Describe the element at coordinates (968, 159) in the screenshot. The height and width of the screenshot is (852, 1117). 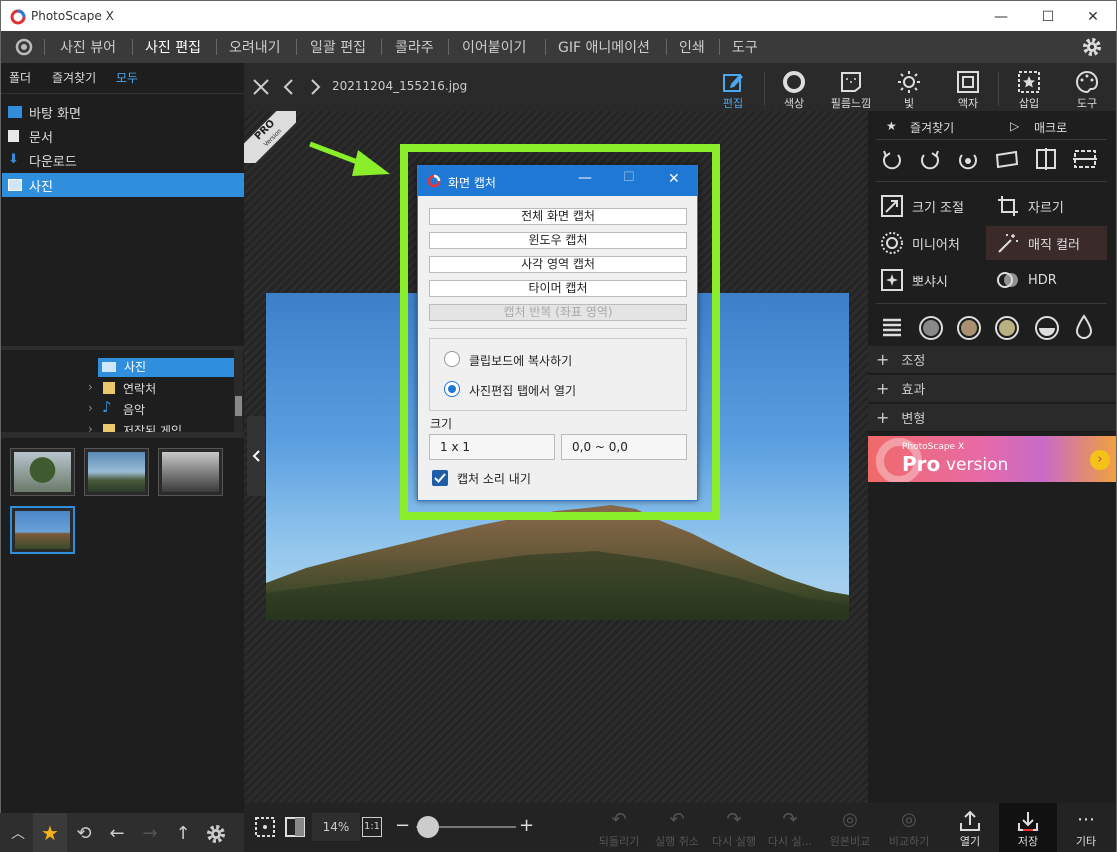
I see `rotate-free-icon` at that location.